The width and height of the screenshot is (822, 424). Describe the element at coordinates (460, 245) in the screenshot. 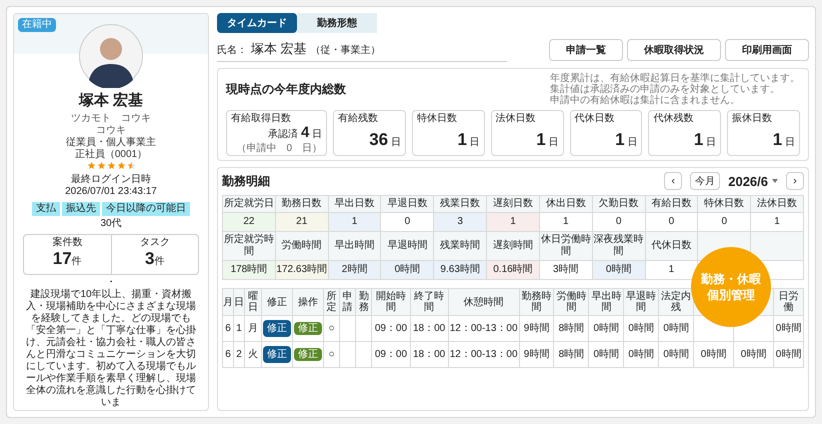

I see `column-header: 残業時間` at that location.